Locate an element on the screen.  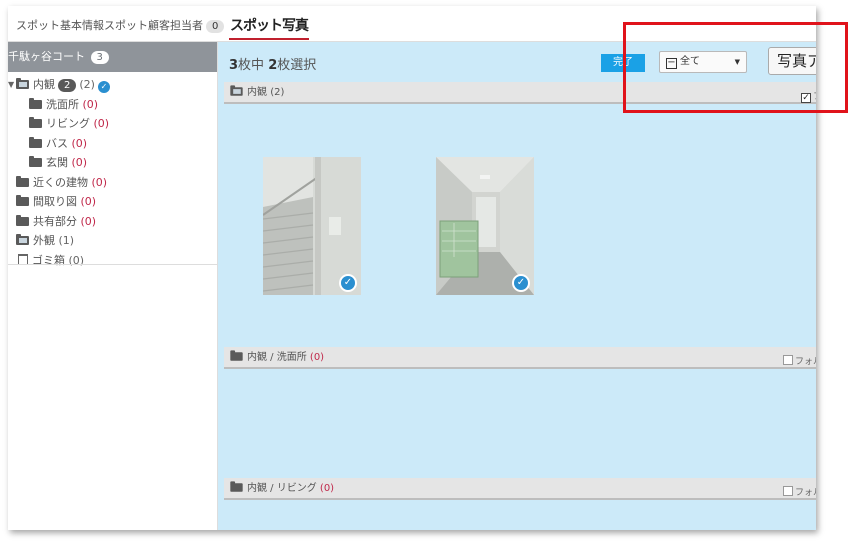
section-label: 内観 / リビング is located at coordinates (282, 488).